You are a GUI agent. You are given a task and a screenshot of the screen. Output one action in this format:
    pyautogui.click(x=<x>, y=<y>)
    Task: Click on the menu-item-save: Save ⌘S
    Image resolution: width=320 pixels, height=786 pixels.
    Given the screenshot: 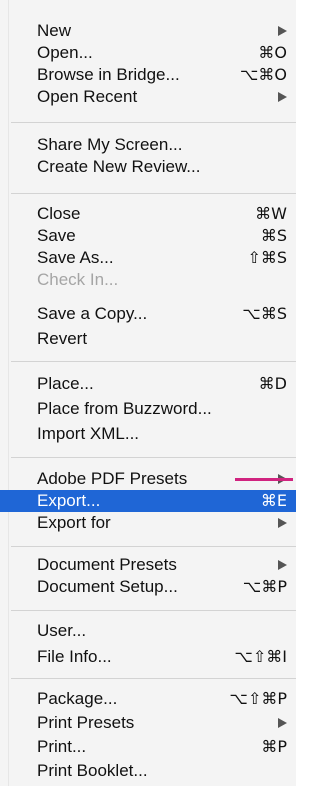 What is the action you would take?
    pyautogui.click(x=148, y=236)
    